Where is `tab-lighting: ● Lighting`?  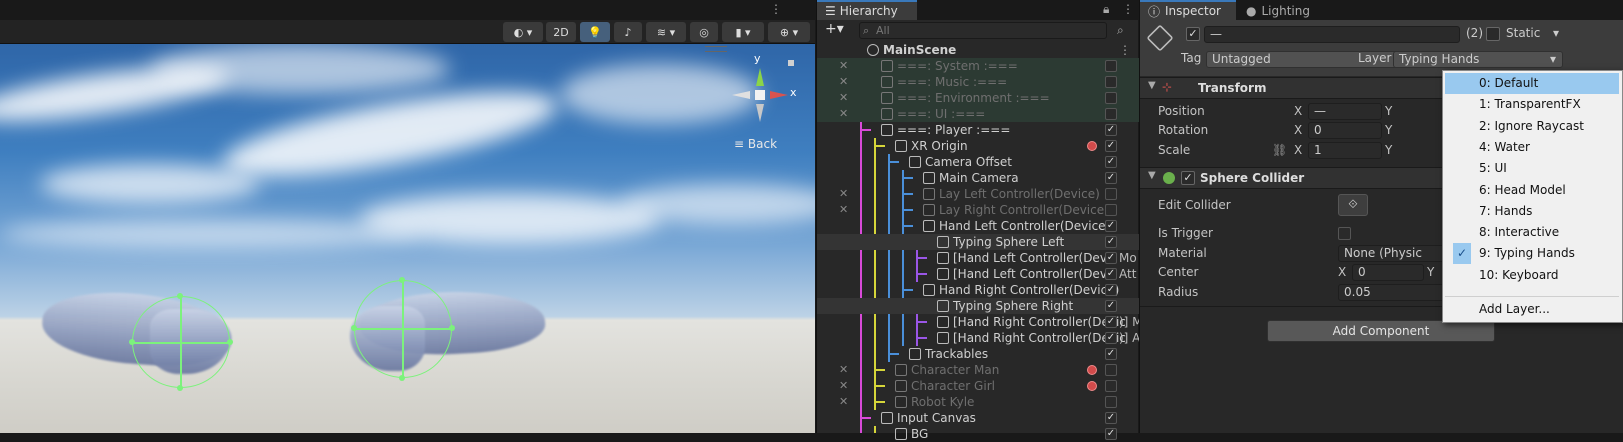 tab-lighting: ● Lighting is located at coordinates (1283, 10).